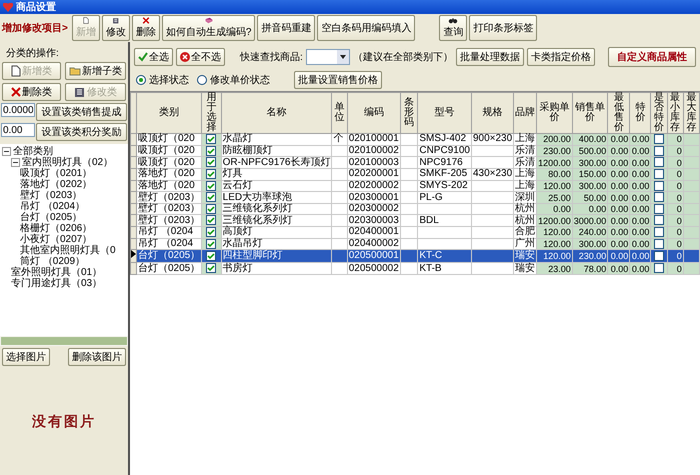 The height and width of the screenshot is (475, 700). Describe the element at coordinates (212, 113) in the screenshot. I see `column-header: 用于选择` at that location.